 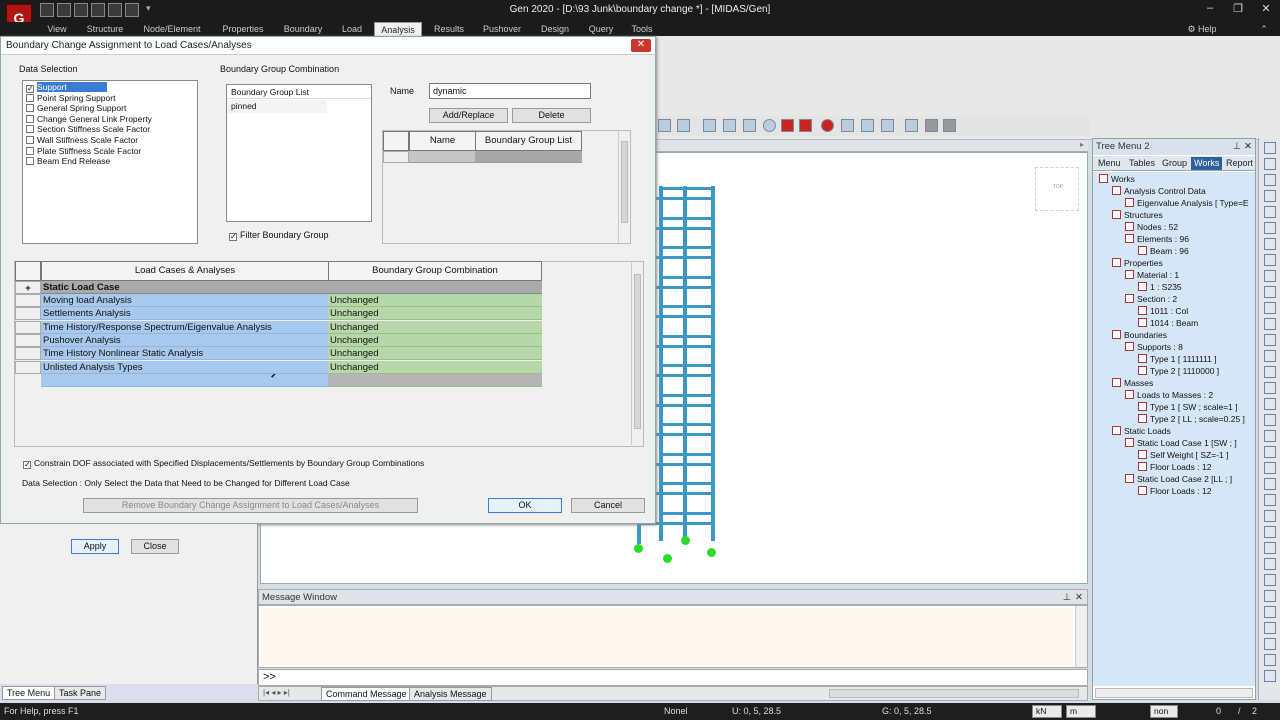 What do you see at coordinates (68, 161) in the screenshot?
I see `data-selection-item: Beam End Release` at bounding box center [68, 161].